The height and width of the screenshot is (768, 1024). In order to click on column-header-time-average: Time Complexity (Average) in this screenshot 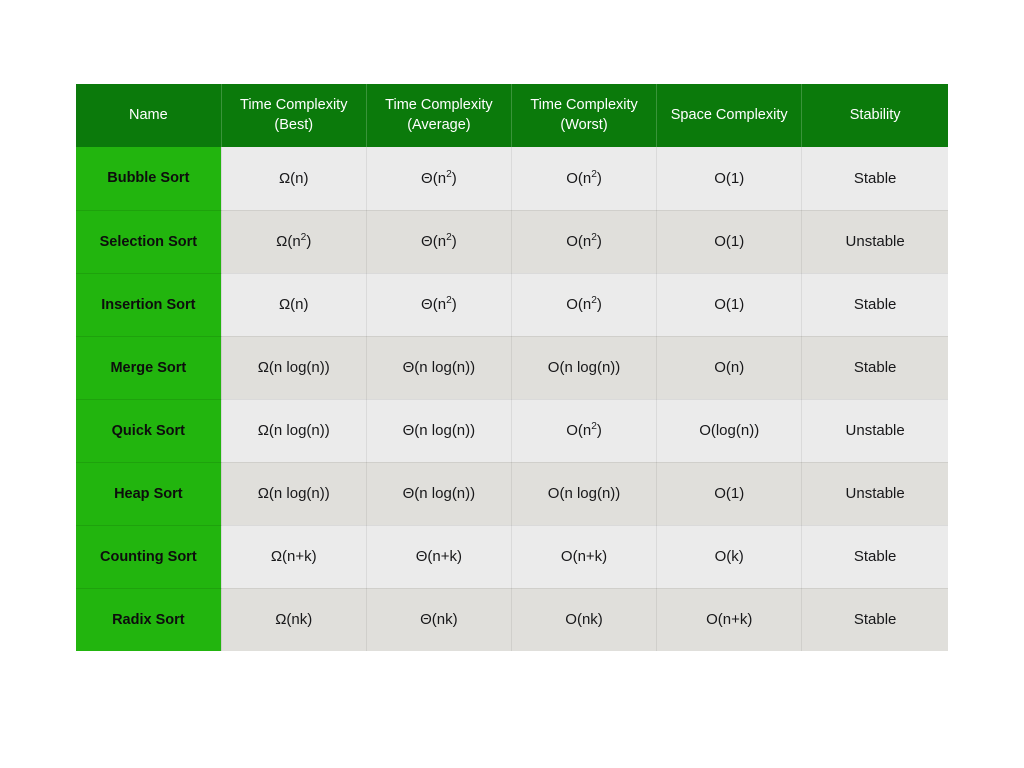, I will do `click(439, 115)`.